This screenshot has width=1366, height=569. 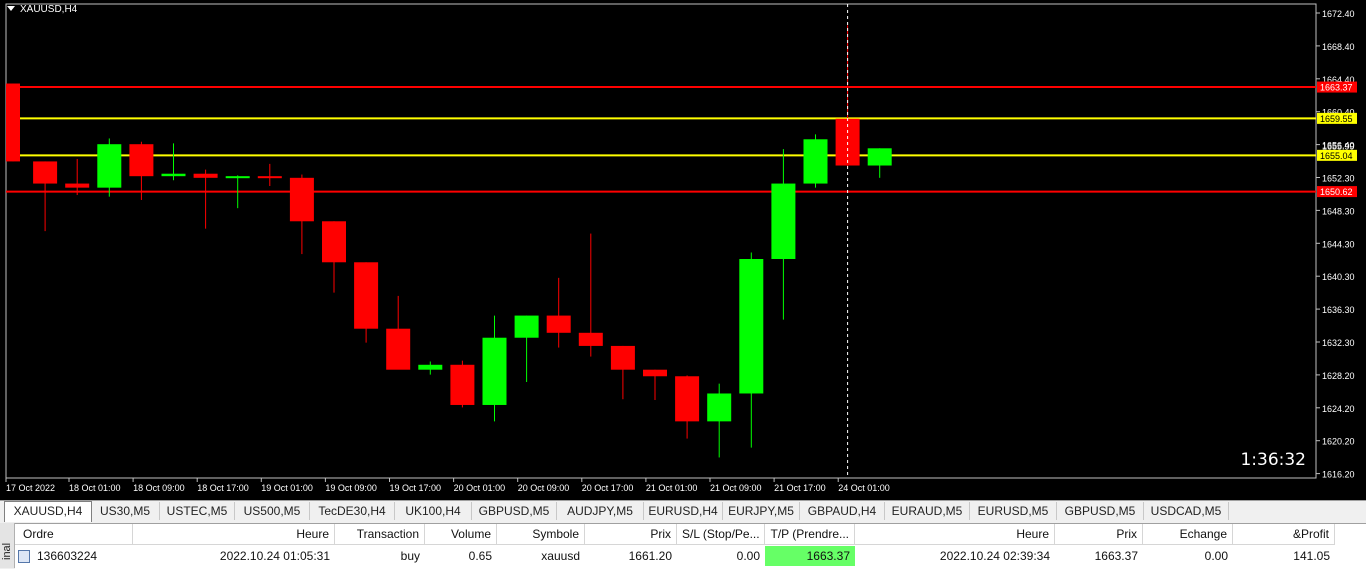 I want to click on time-tick-label: 18 Oct 09:00, so click(x=159, y=488).